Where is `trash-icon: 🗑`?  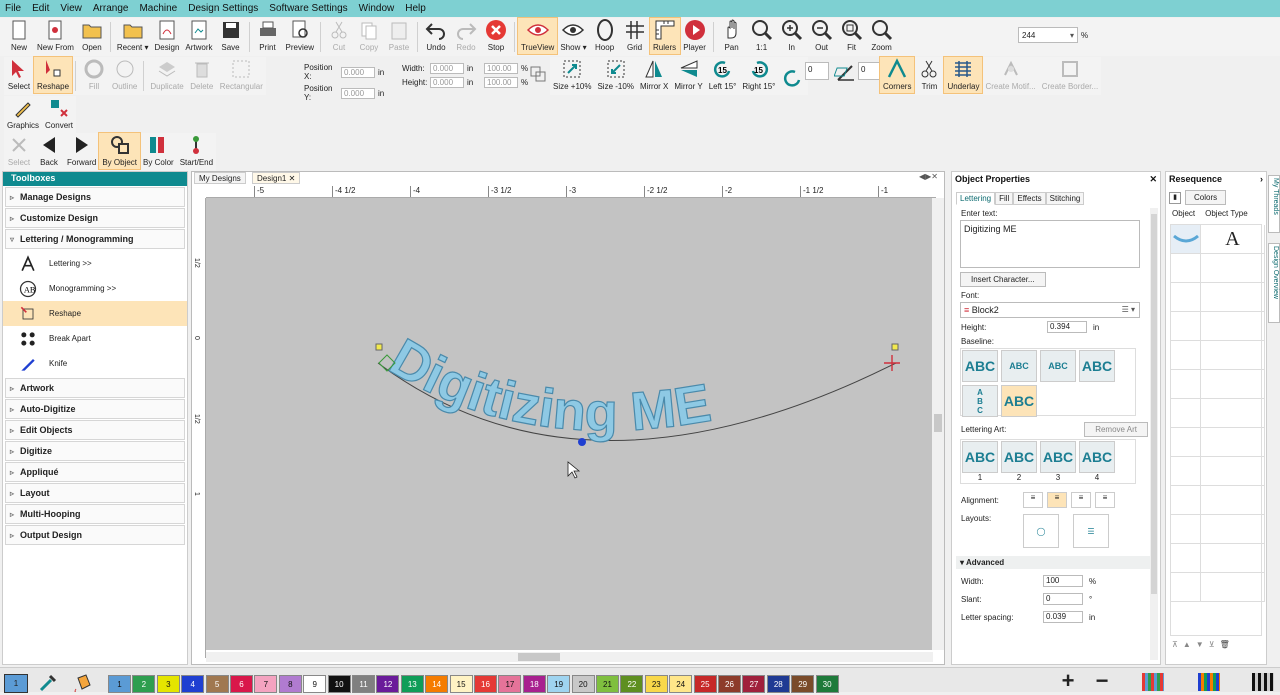 trash-icon: 🗑 is located at coordinates (1225, 644).